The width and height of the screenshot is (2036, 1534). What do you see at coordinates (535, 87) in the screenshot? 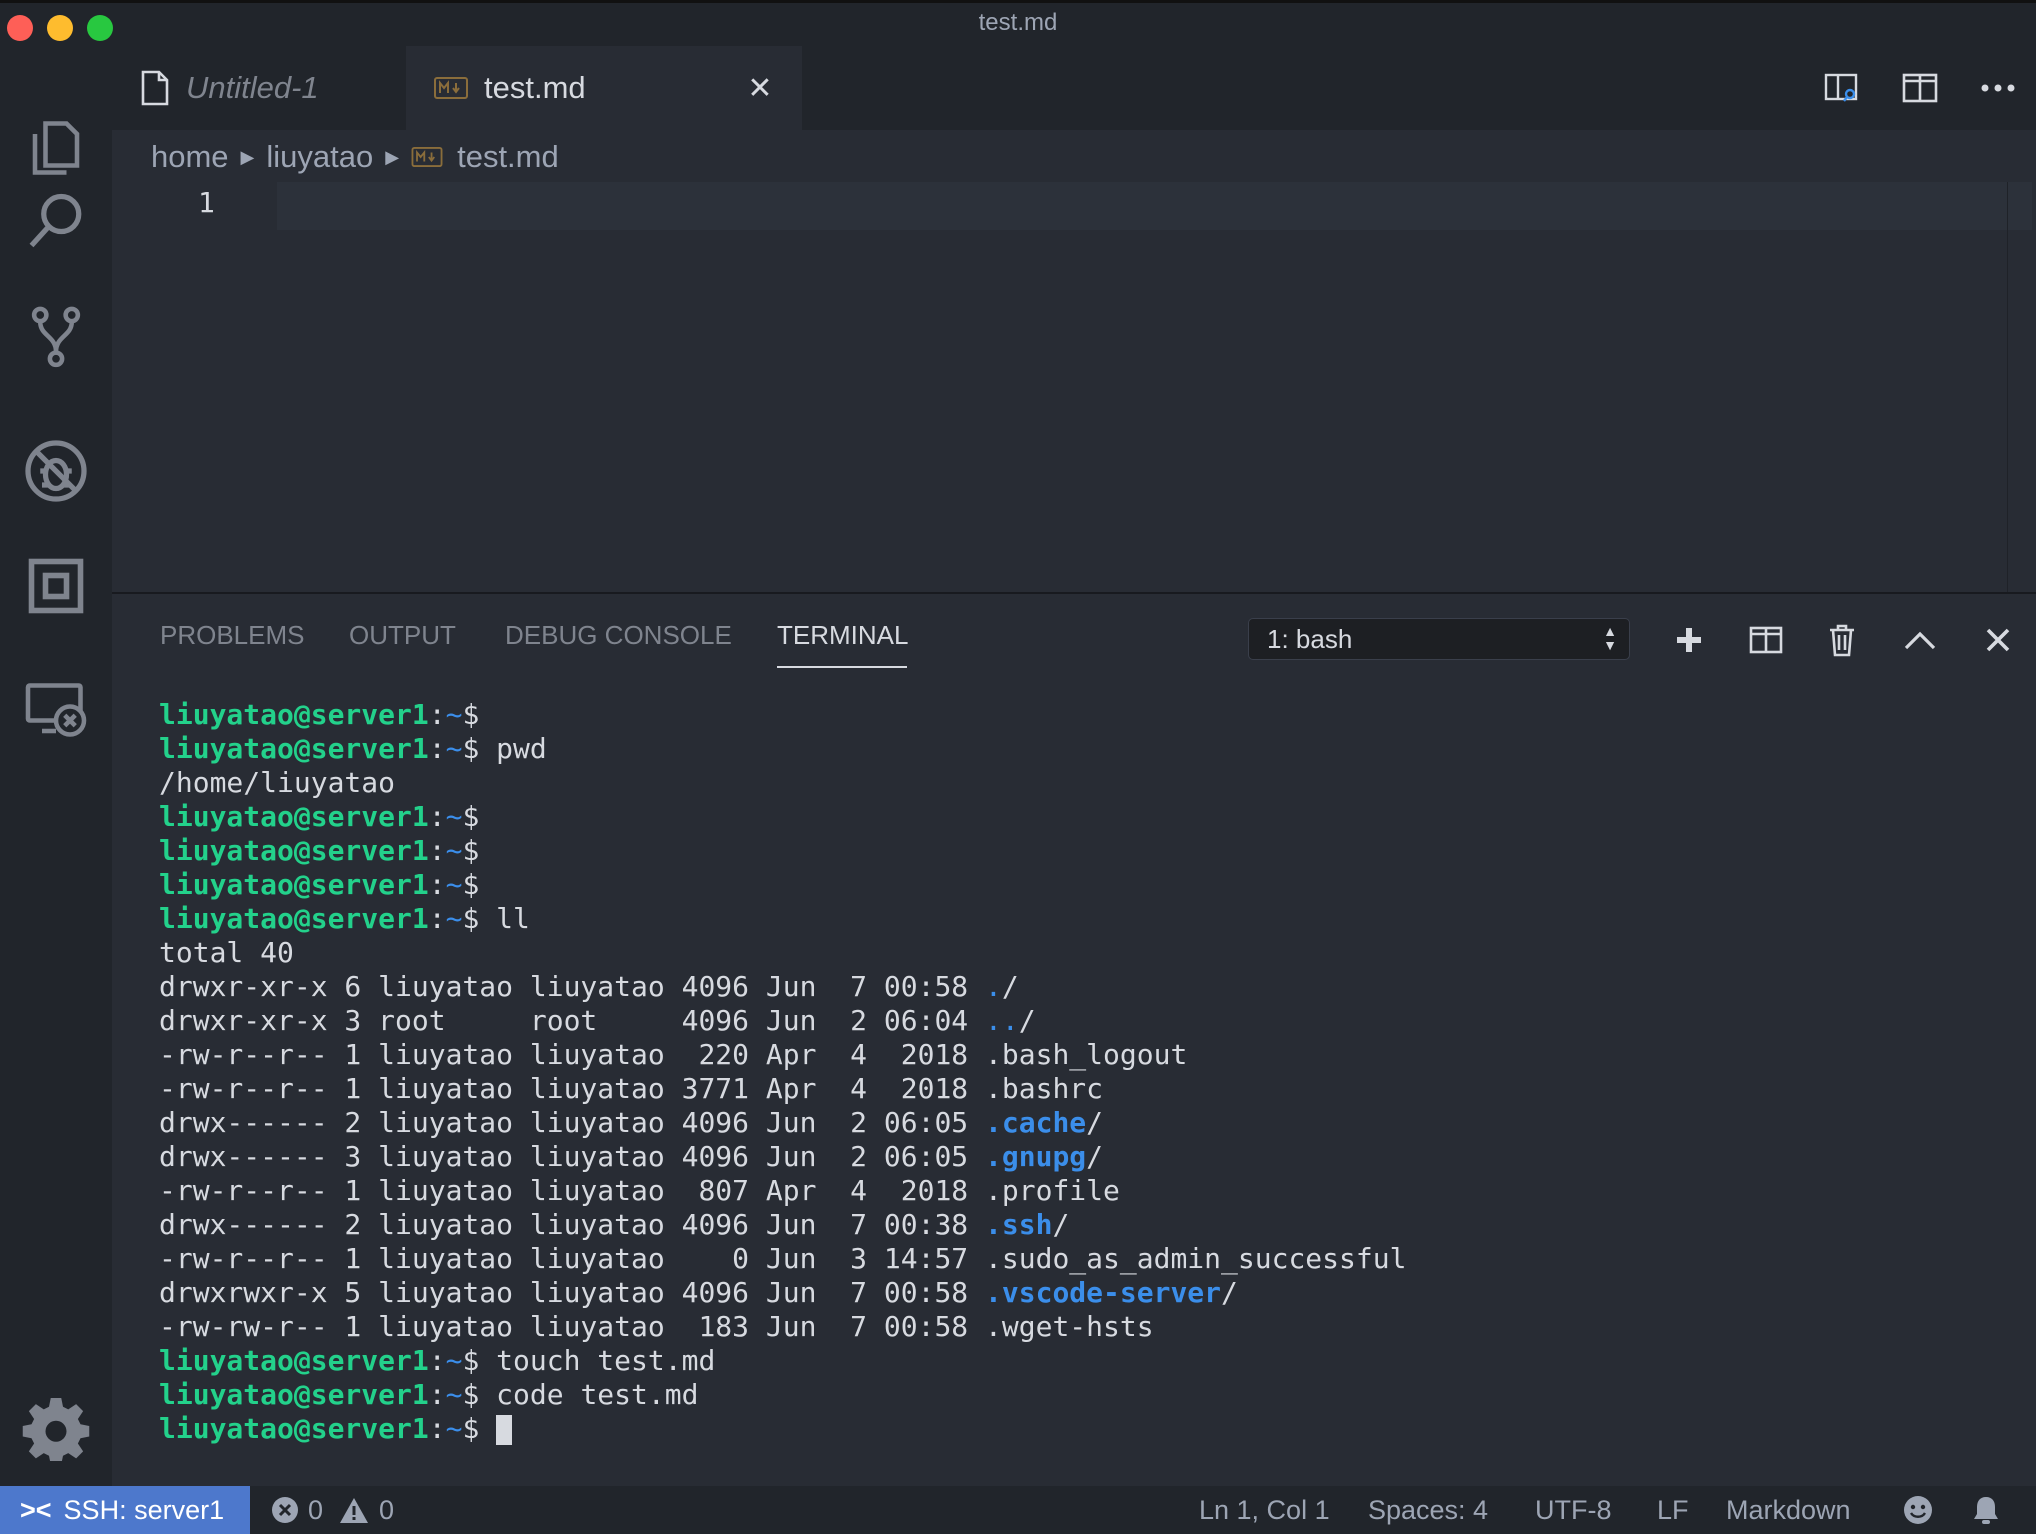
I see `tab-label: test.md` at bounding box center [535, 87].